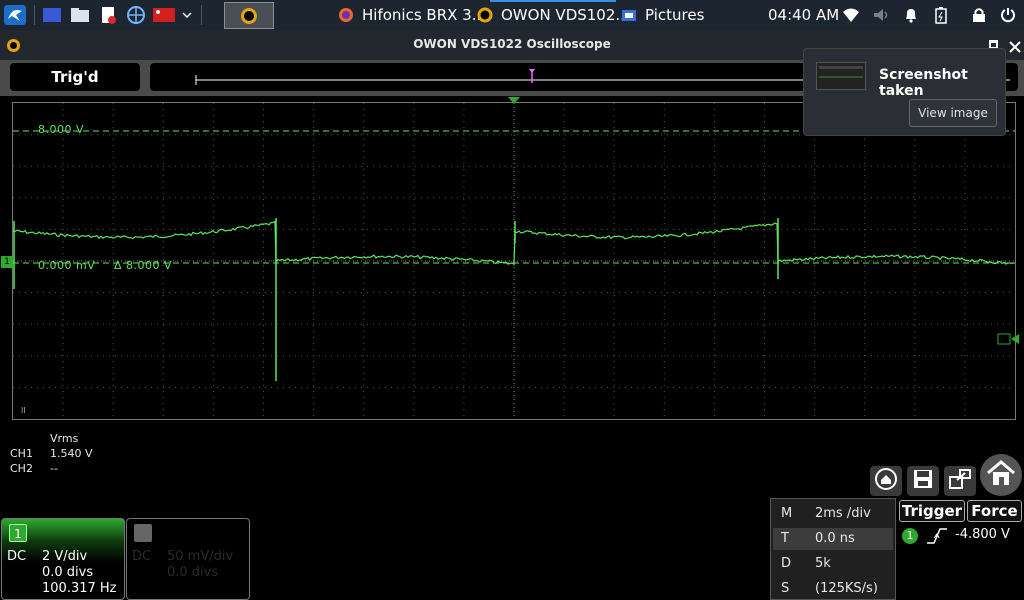 The width and height of the screenshot is (1024, 600). I want to click on timebase-row: T 0.0 ns, so click(833, 539).